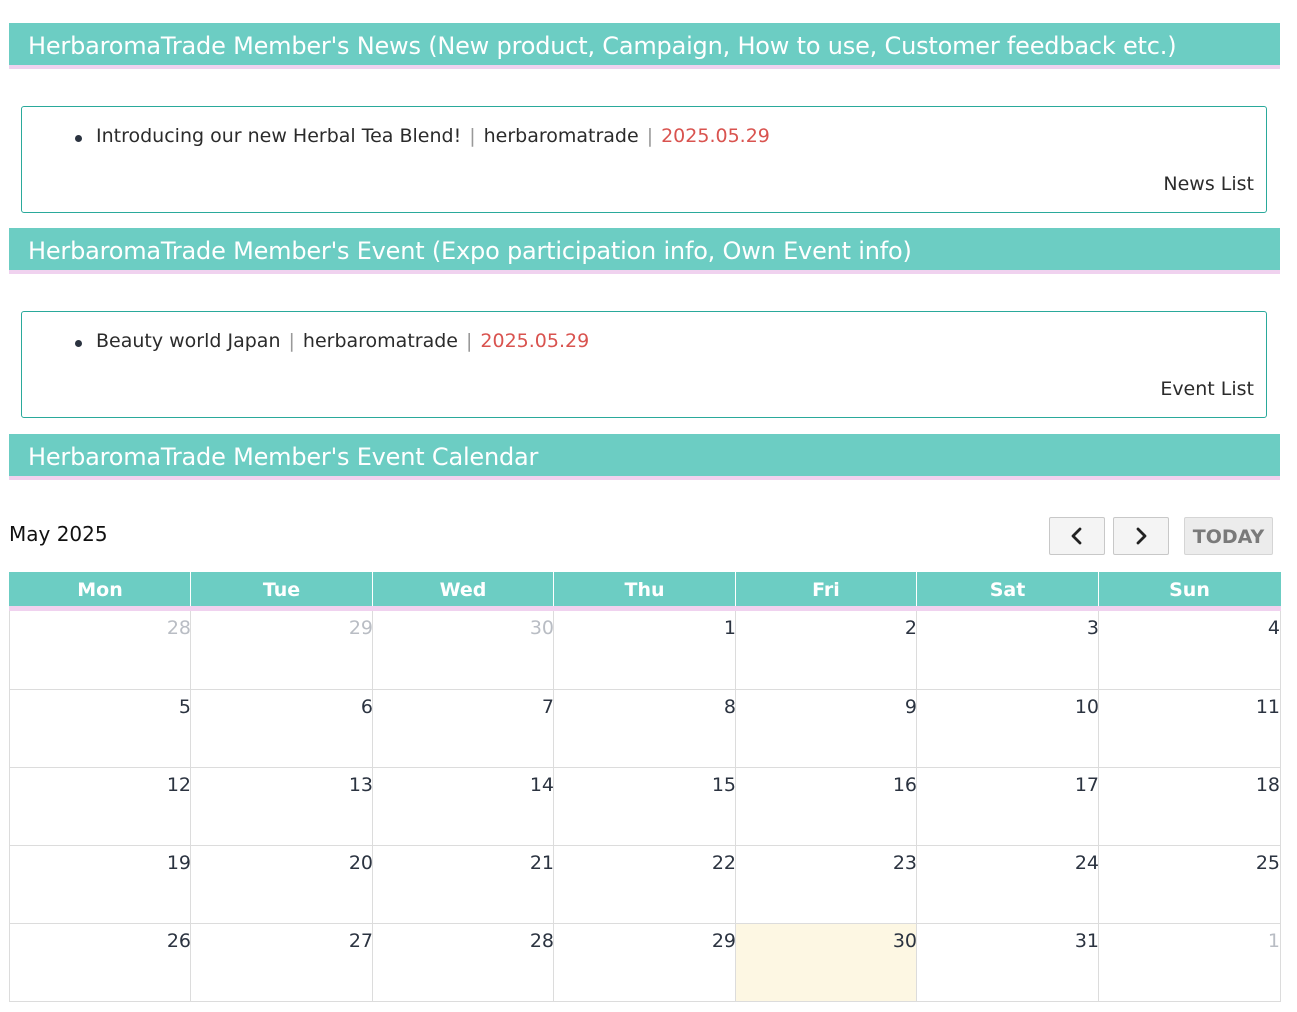 The height and width of the screenshot is (1012, 1297). What do you see at coordinates (715, 136) in the screenshot?
I see `news-item-date: 2025.05.29` at bounding box center [715, 136].